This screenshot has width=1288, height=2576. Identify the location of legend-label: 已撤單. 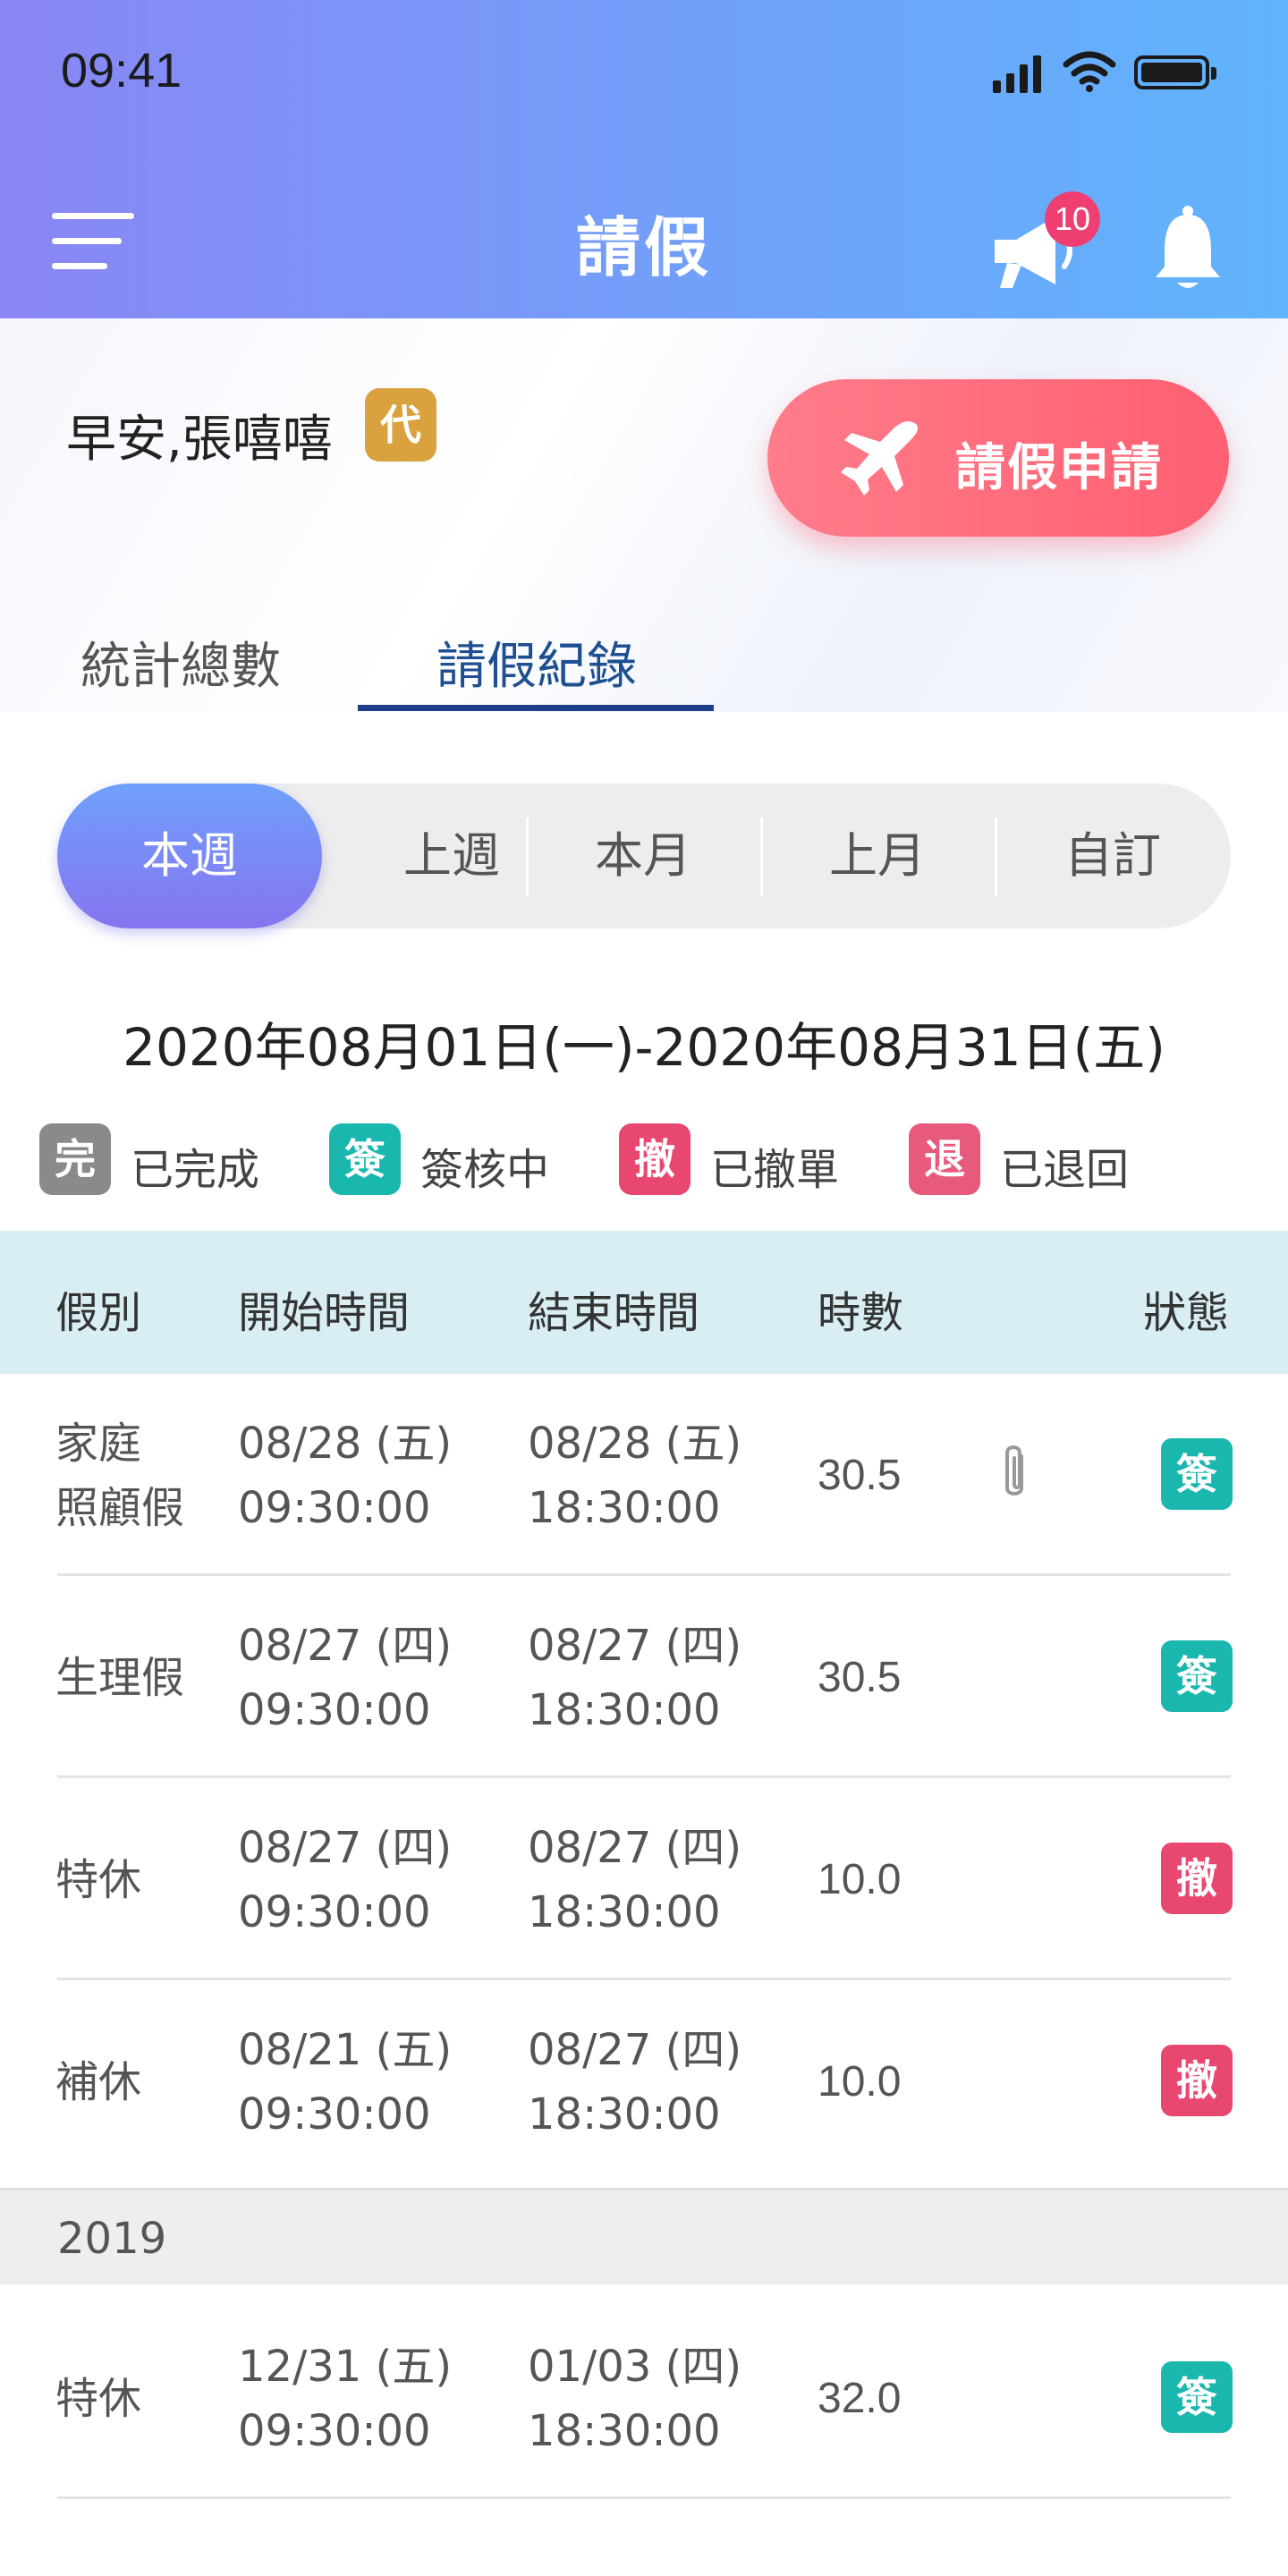
(775, 1170).